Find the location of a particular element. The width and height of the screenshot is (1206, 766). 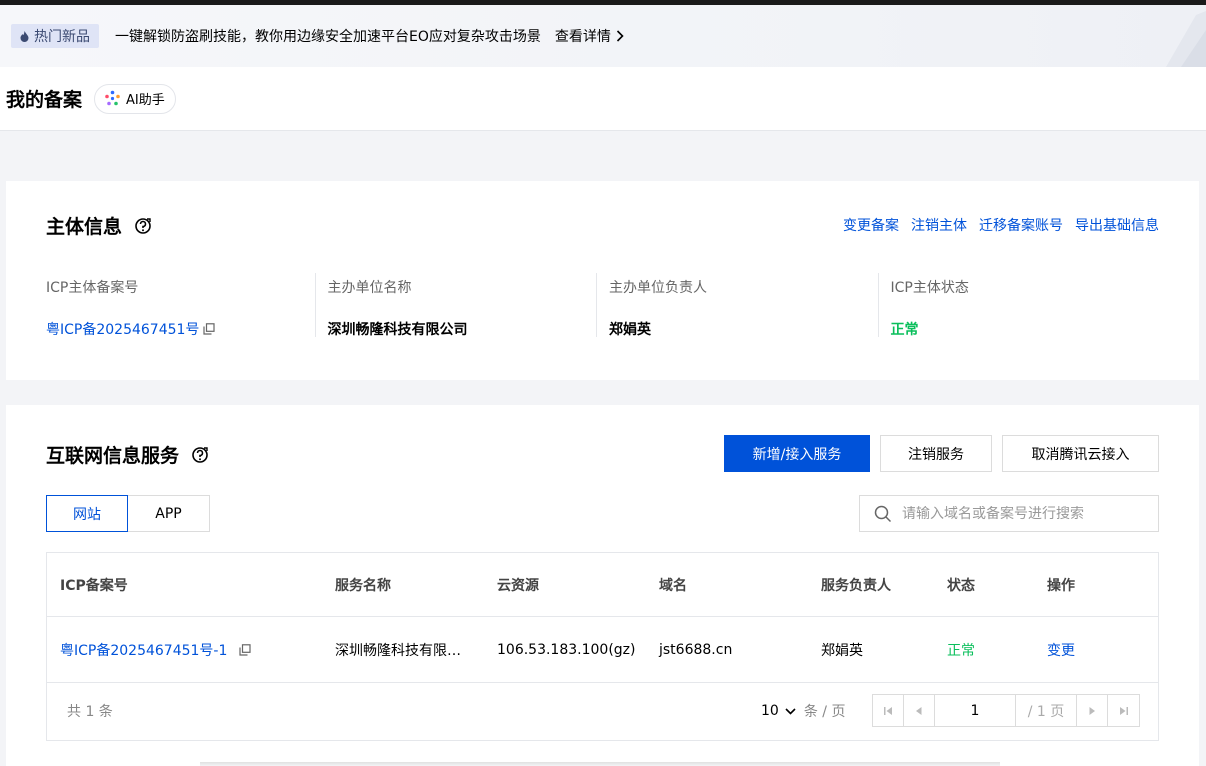

first-page-icon is located at coordinates (888, 710).